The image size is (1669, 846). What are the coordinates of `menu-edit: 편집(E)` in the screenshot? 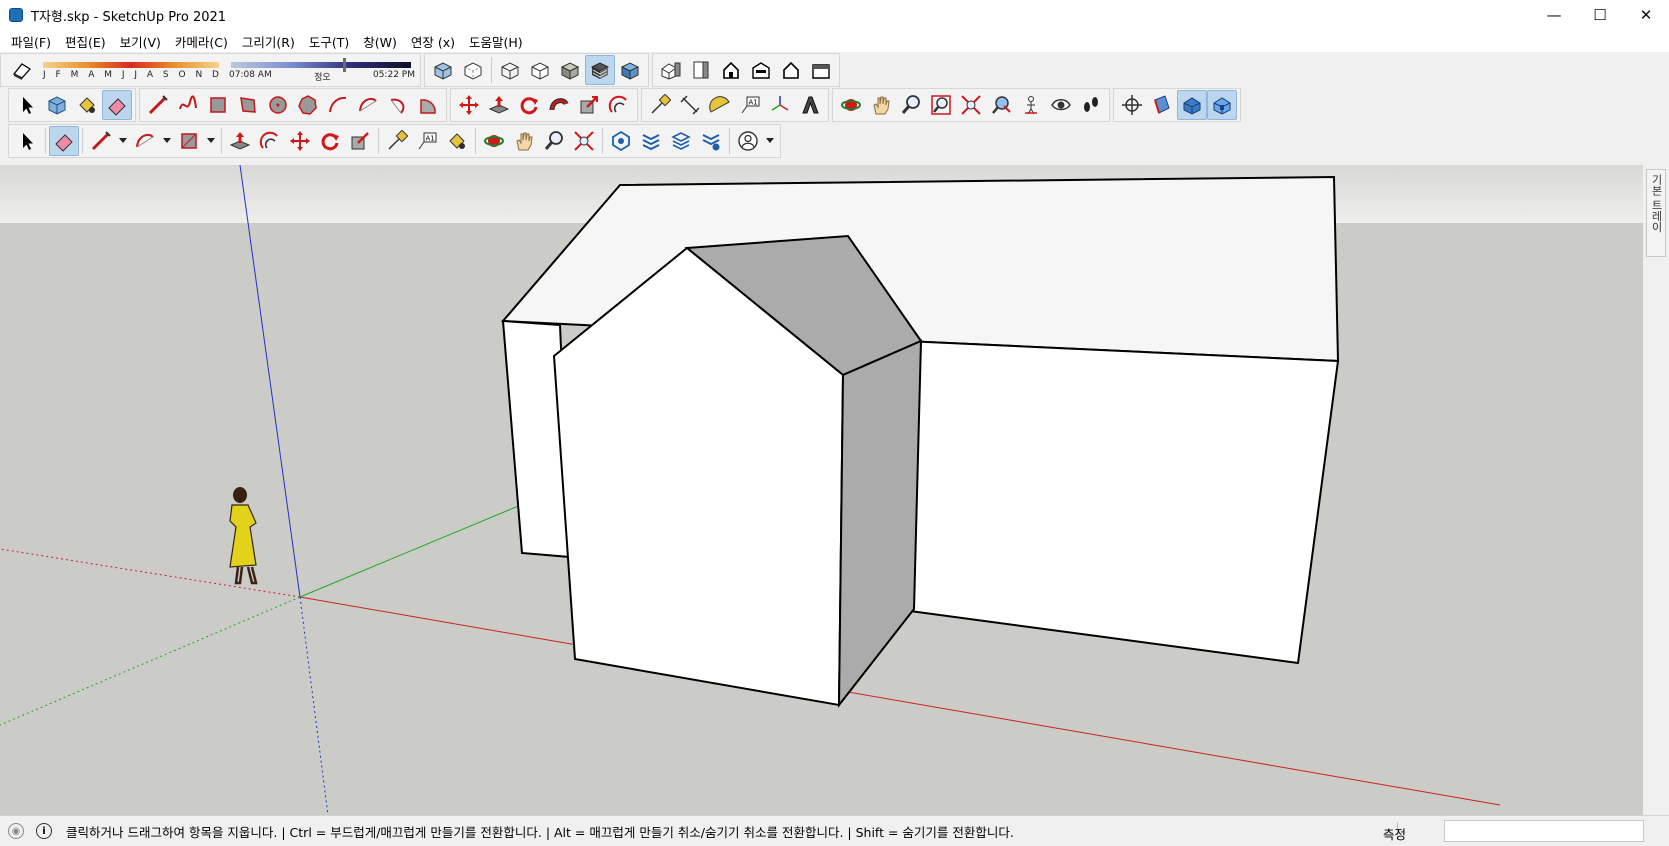 It's located at (85, 41).